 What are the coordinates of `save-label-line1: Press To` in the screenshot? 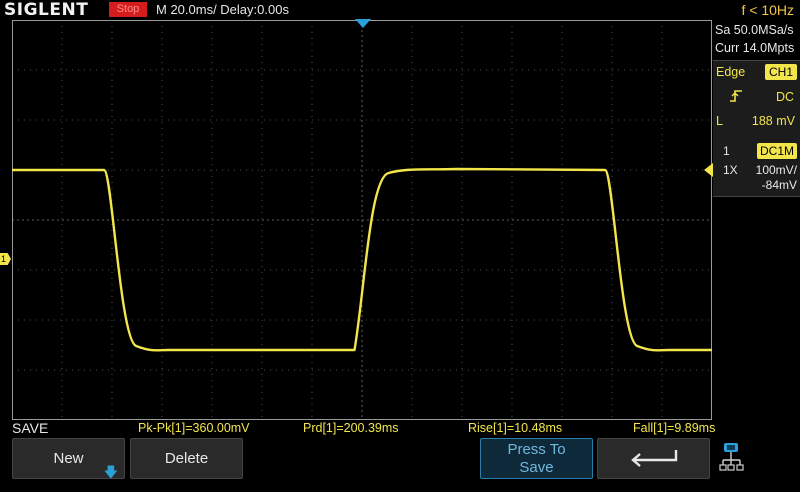 It's located at (536, 449).